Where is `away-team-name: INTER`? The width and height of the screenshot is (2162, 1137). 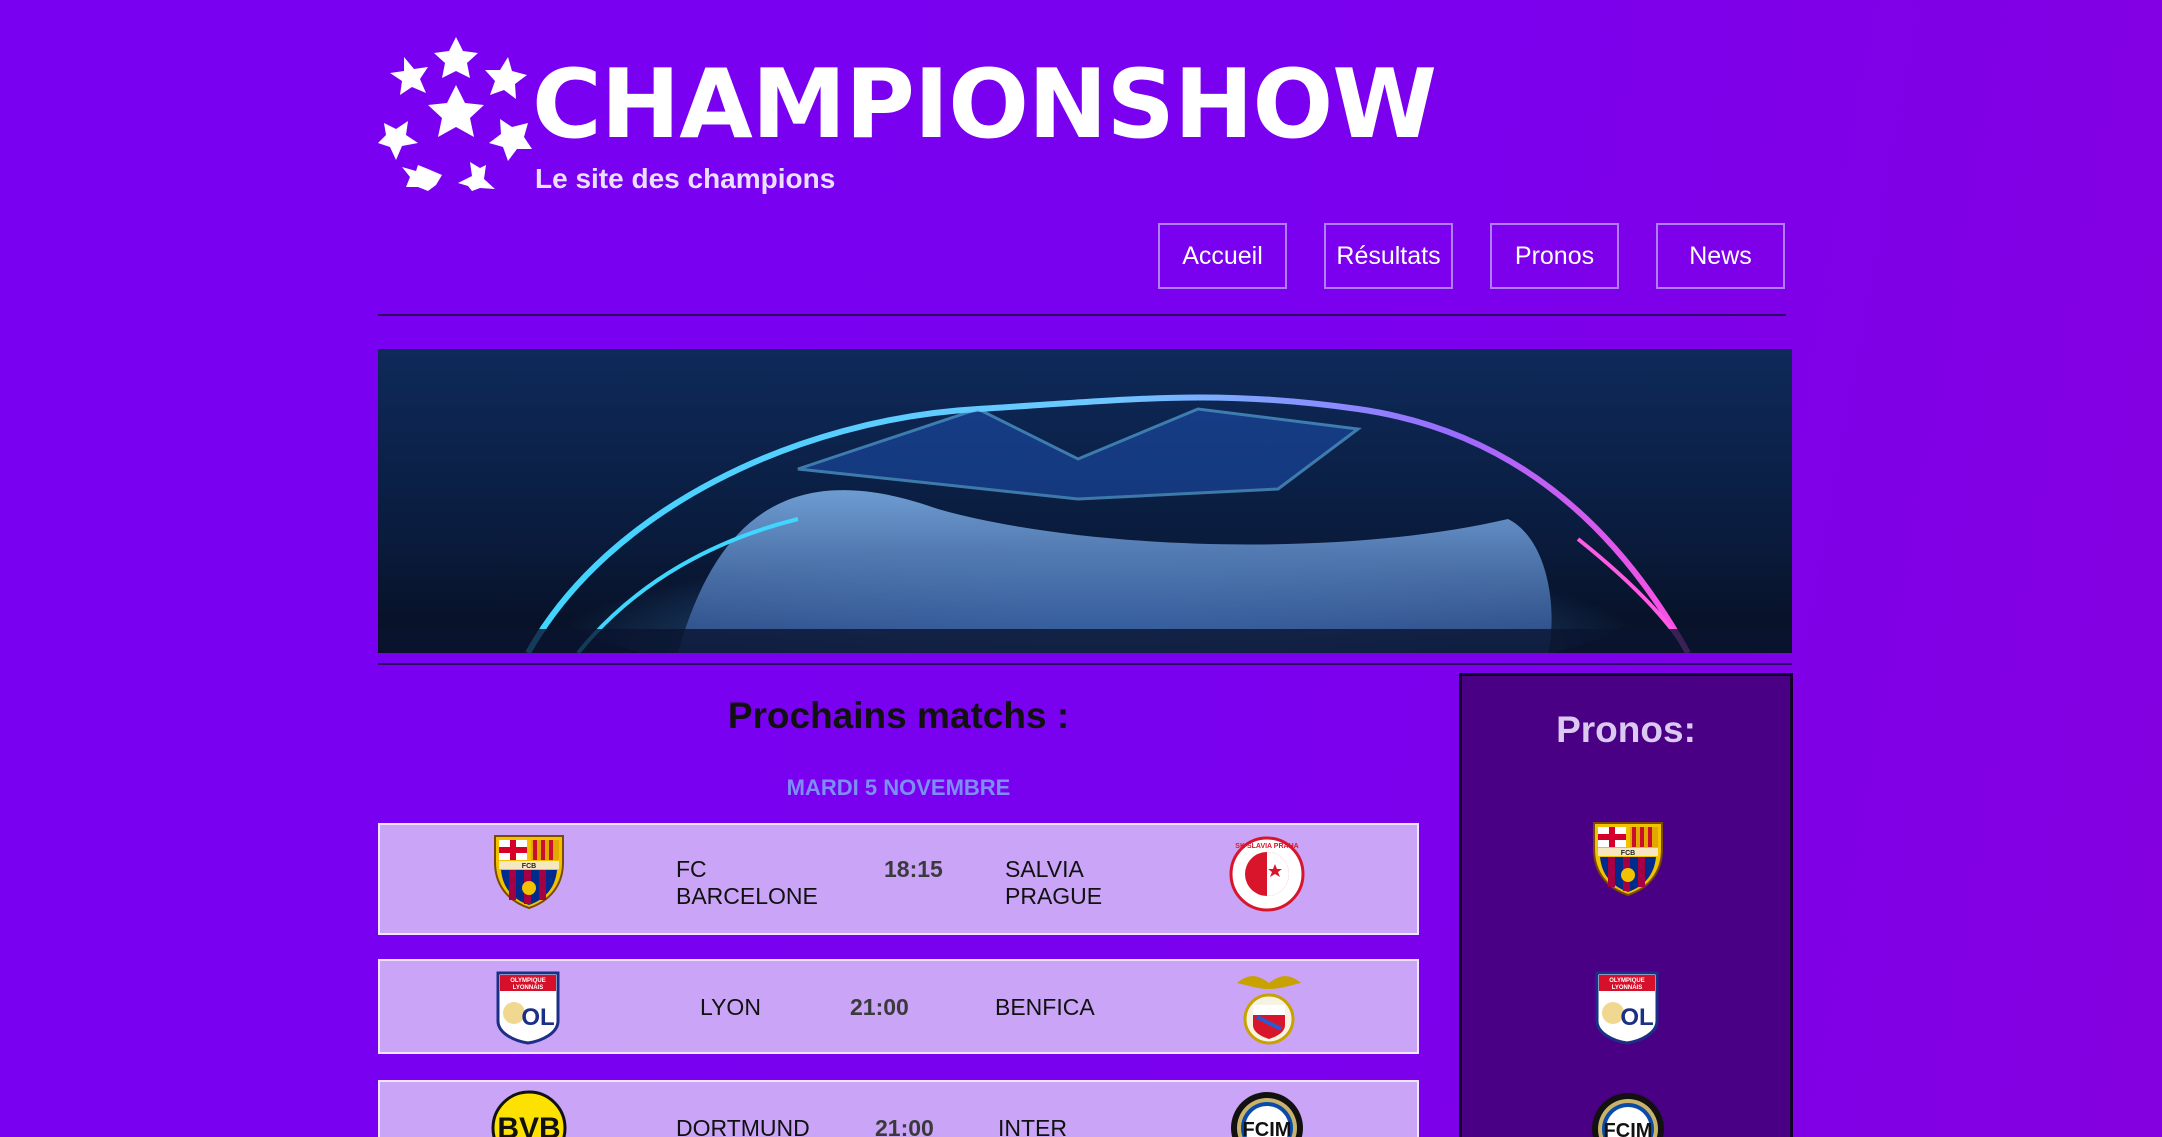
away-team-name: INTER is located at coordinates (1032, 1126).